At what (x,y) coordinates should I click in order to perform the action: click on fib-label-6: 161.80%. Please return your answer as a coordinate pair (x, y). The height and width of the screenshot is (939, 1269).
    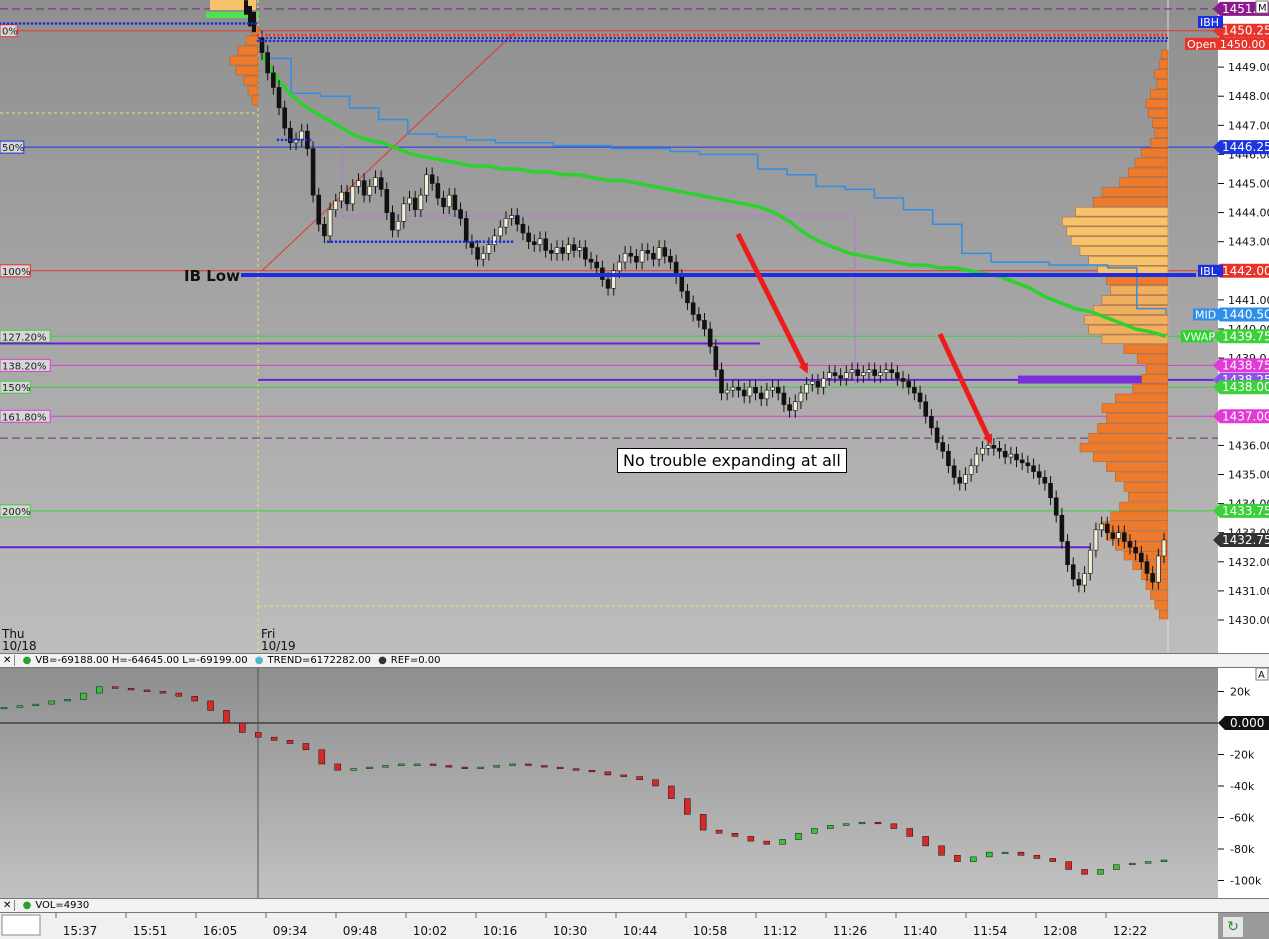
    Looking at the image, I should click on (24, 417).